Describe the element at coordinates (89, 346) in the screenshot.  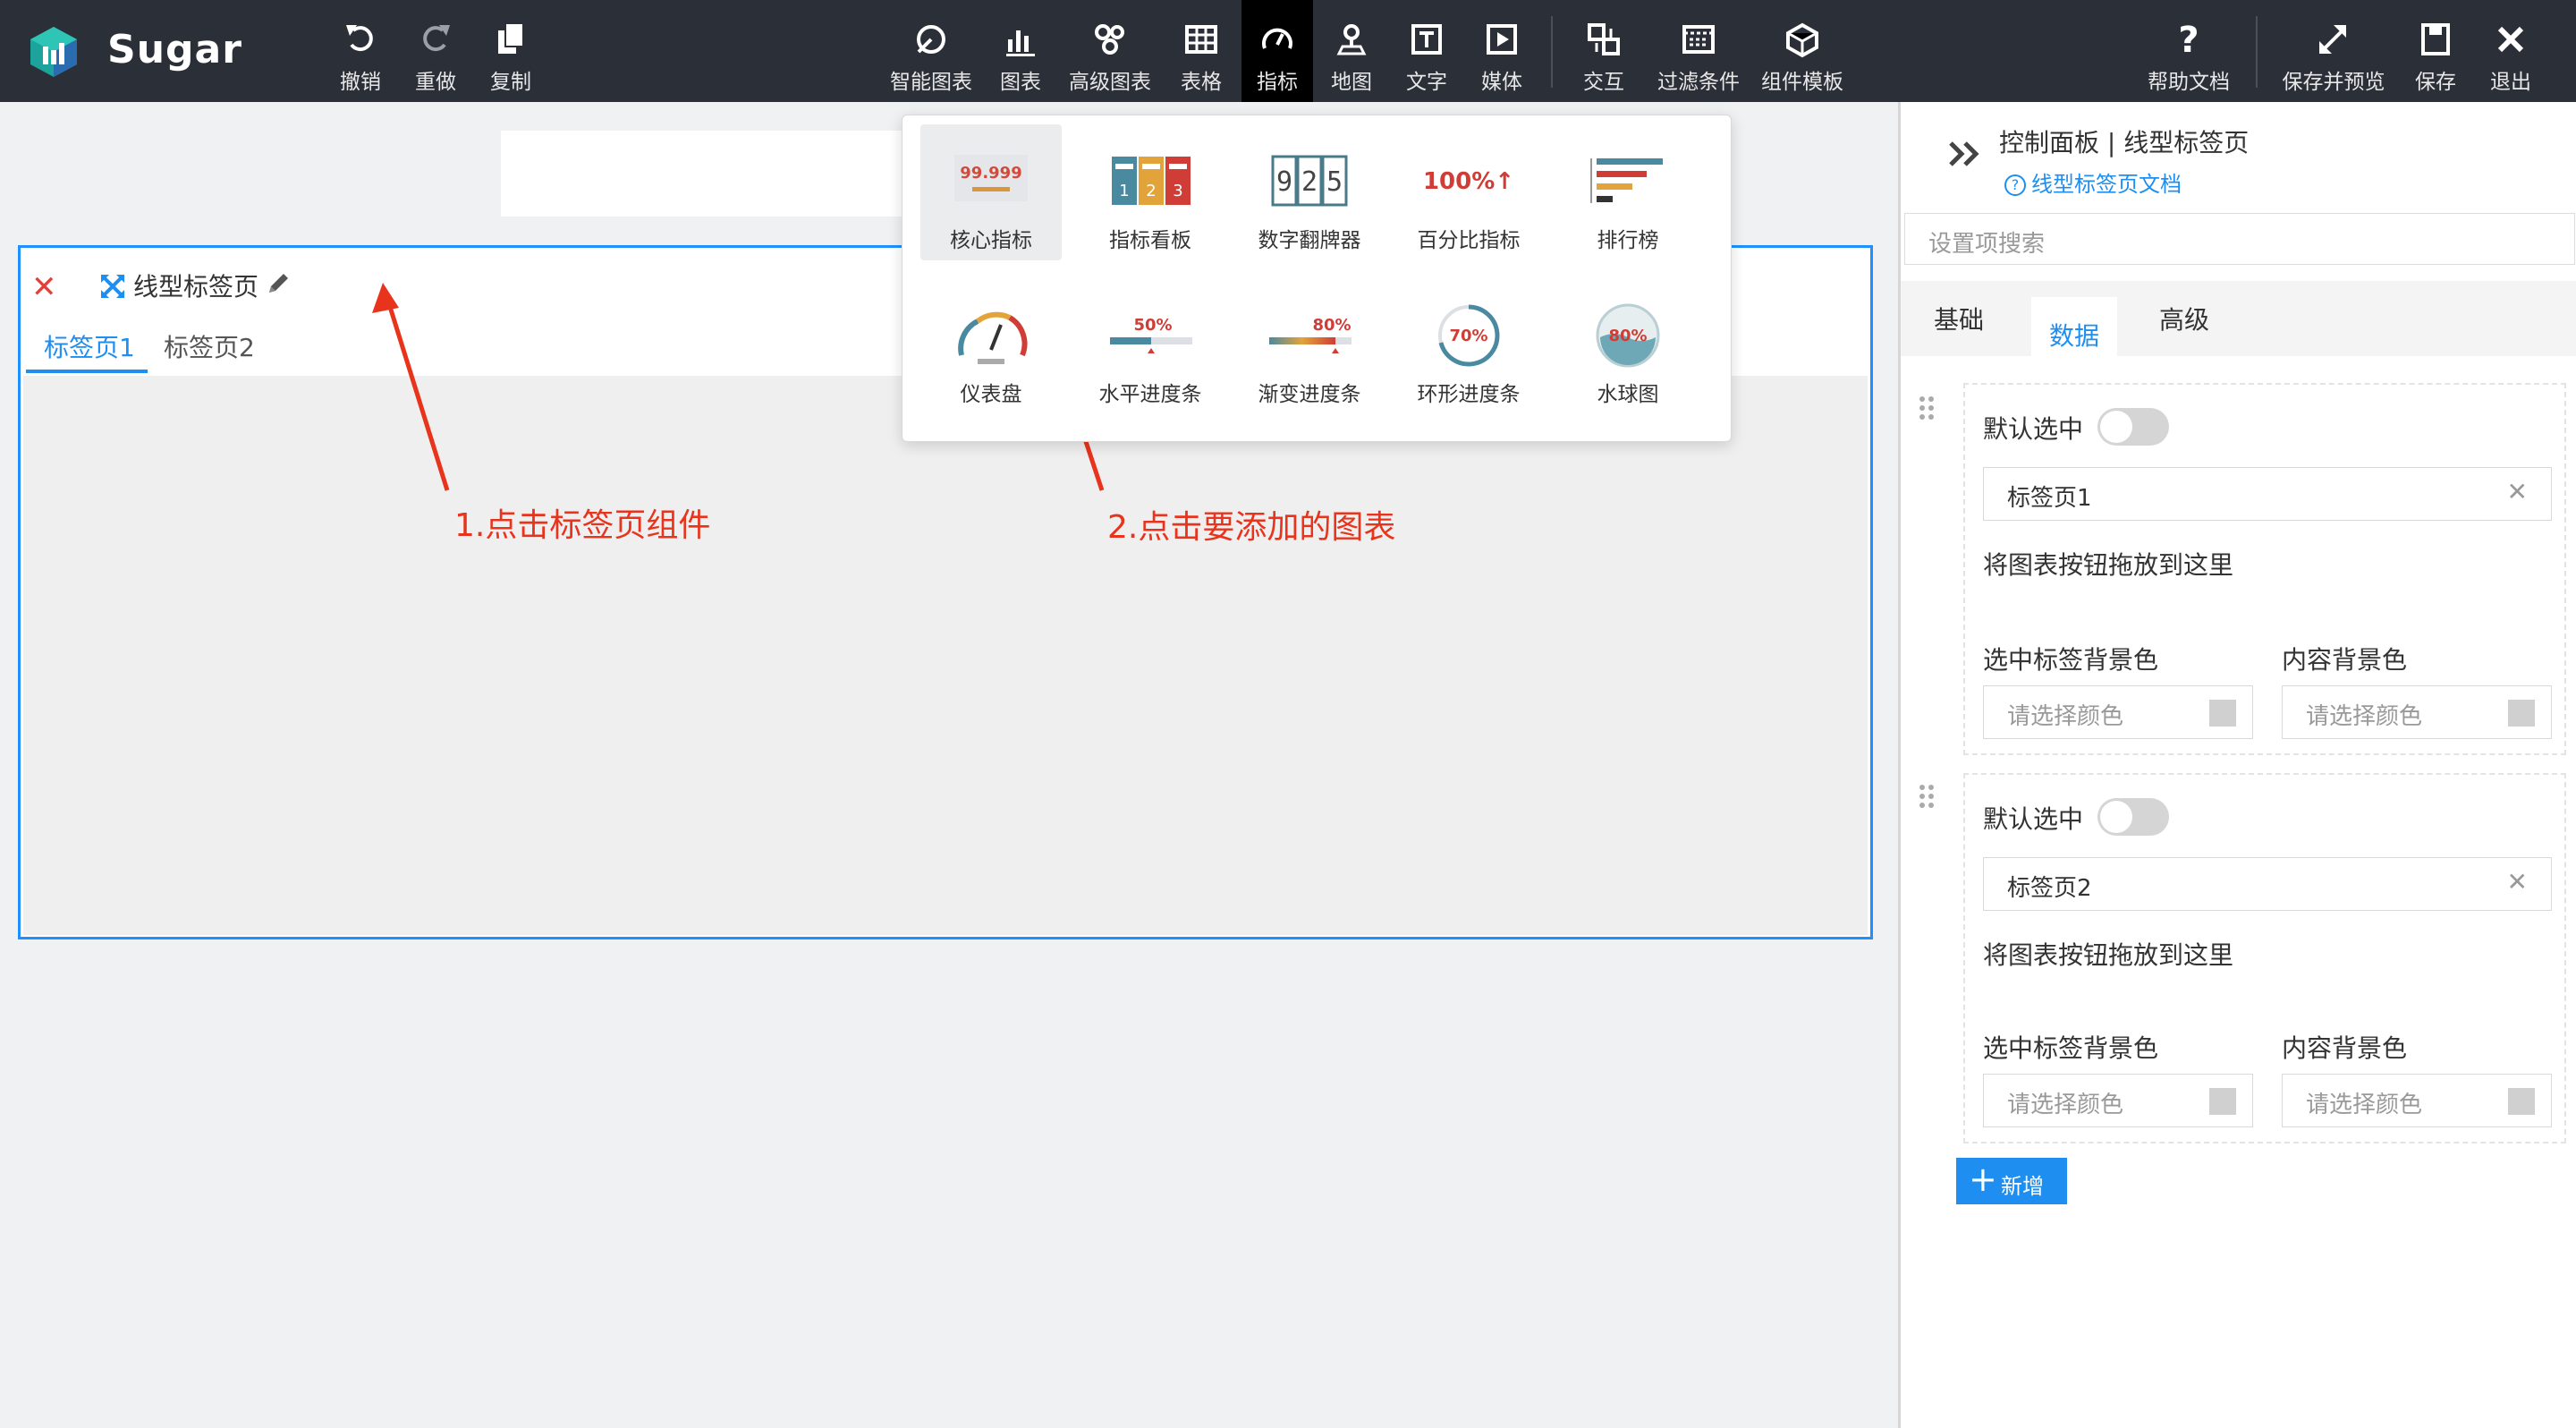
I see `tab-1: 标签页1` at that location.